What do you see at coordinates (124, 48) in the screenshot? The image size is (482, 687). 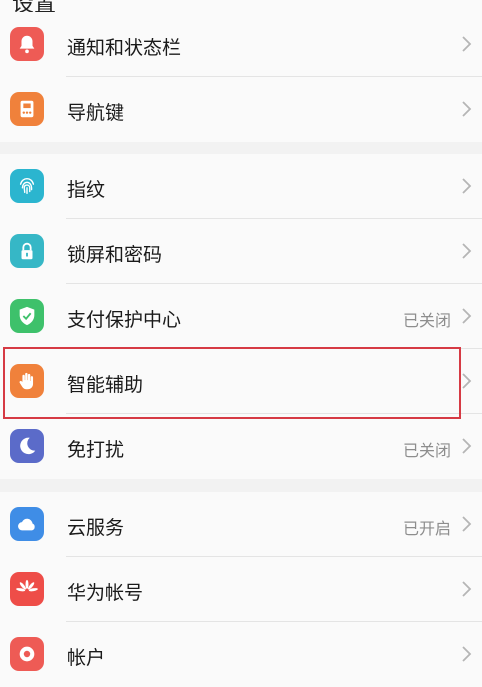 I see `settings-item-label: 通知和状态栏` at bounding box center [124, 48].